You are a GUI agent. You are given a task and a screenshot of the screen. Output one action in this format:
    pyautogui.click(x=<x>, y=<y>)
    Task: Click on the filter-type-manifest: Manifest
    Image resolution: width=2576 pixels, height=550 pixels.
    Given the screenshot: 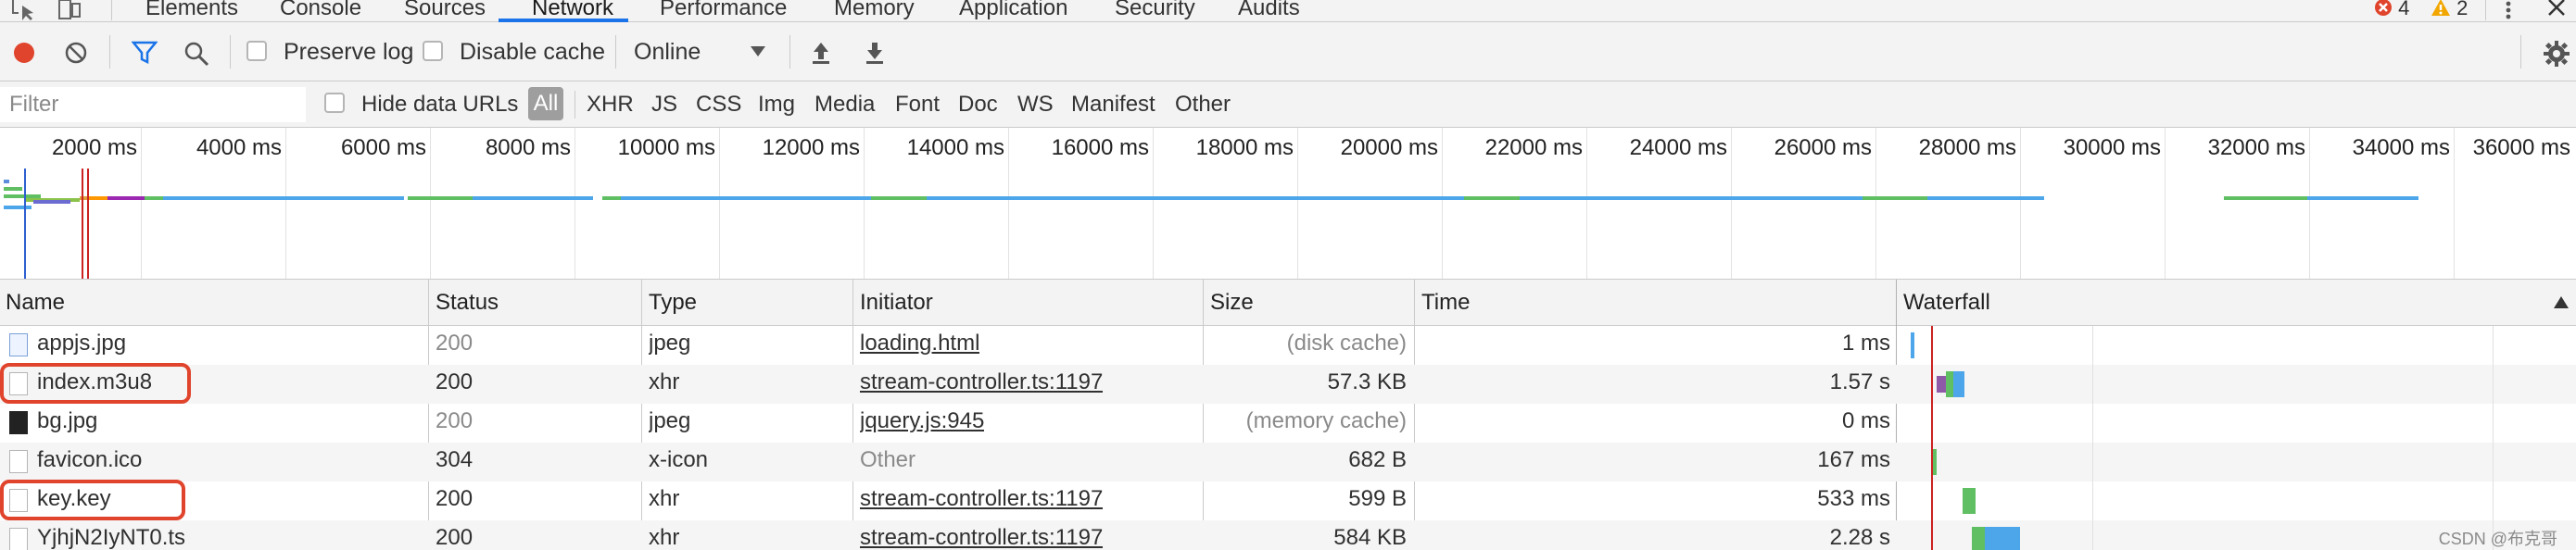 What is the action you would take?
    pyautogui.click(x=1113, y=105)
    